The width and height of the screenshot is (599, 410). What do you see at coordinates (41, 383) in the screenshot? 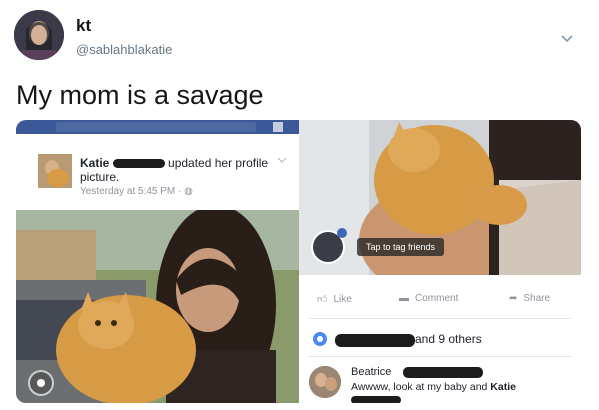
I see `camera-icon` at bounding box center [41, 383].